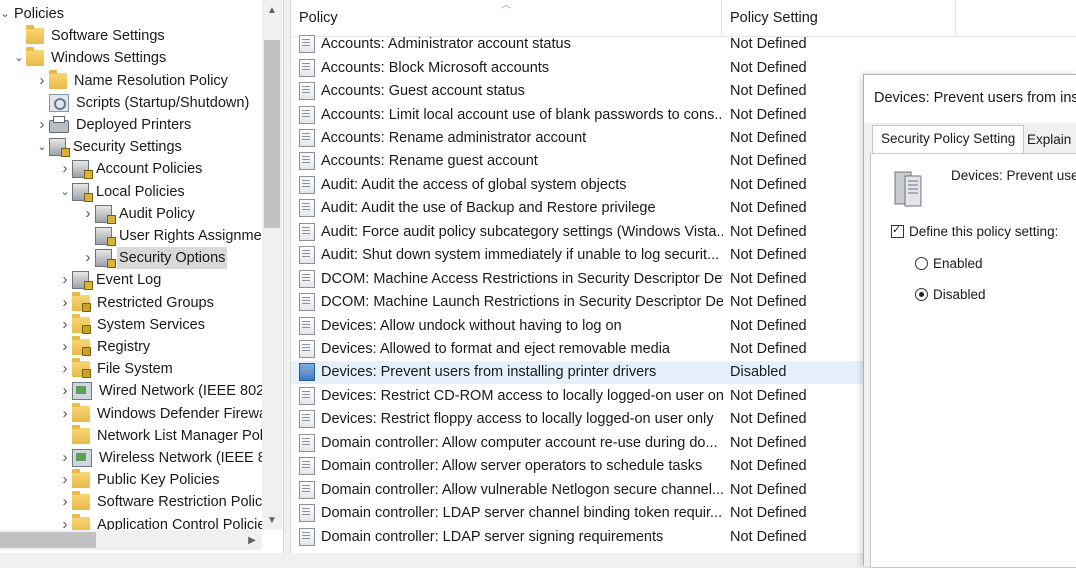 Image resolution: width=1076 pixels, height=568 pixels. I want to click on tree-item: ⌄ Policies, so click(33, 14).